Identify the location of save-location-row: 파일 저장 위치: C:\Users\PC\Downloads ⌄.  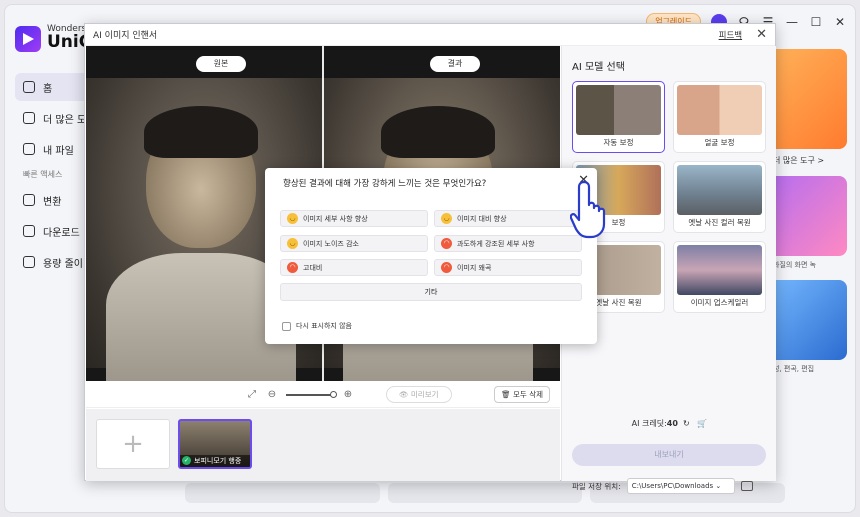
(662, 486).